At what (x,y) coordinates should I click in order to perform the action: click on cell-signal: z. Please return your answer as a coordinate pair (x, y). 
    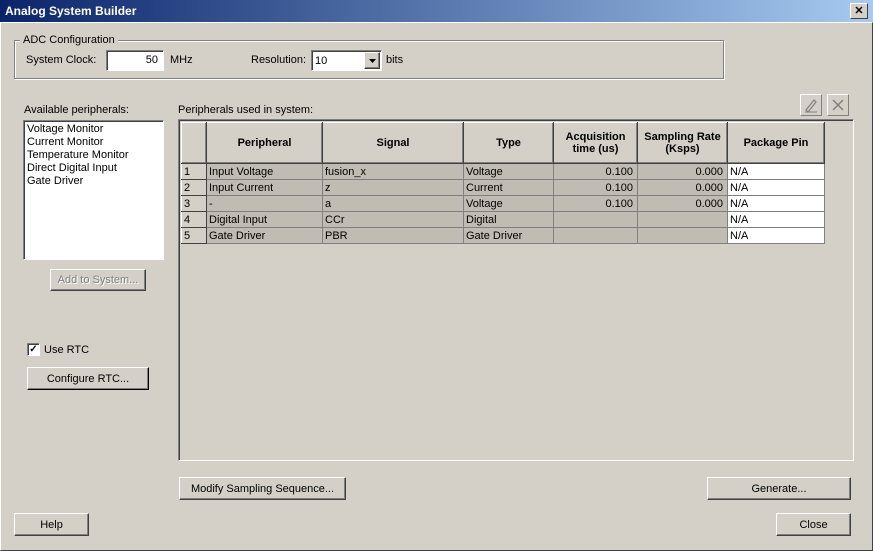
    Looking at the image, I should click on (393, 187).